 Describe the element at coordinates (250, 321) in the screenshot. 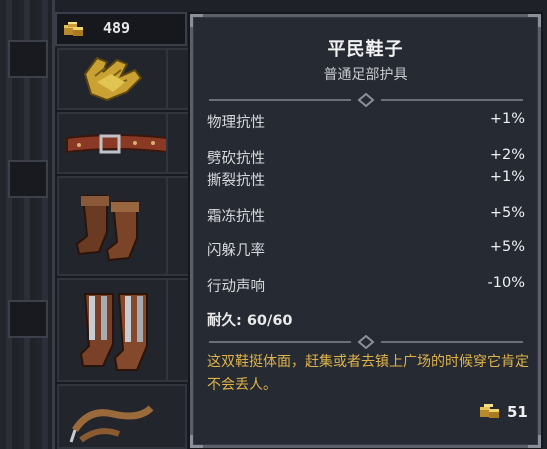

I see `durability-text: 耐久: 60/60` at that location.